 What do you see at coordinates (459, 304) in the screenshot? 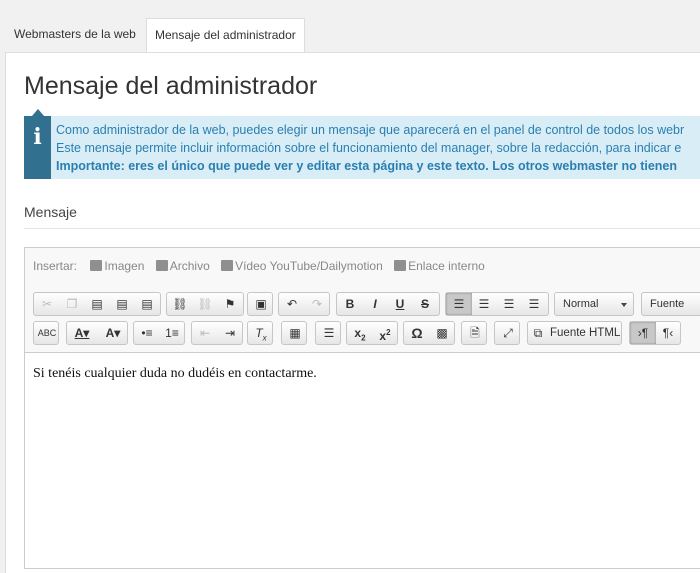
I see `align-left-icon: ☰` at bounding box center [459, 304].